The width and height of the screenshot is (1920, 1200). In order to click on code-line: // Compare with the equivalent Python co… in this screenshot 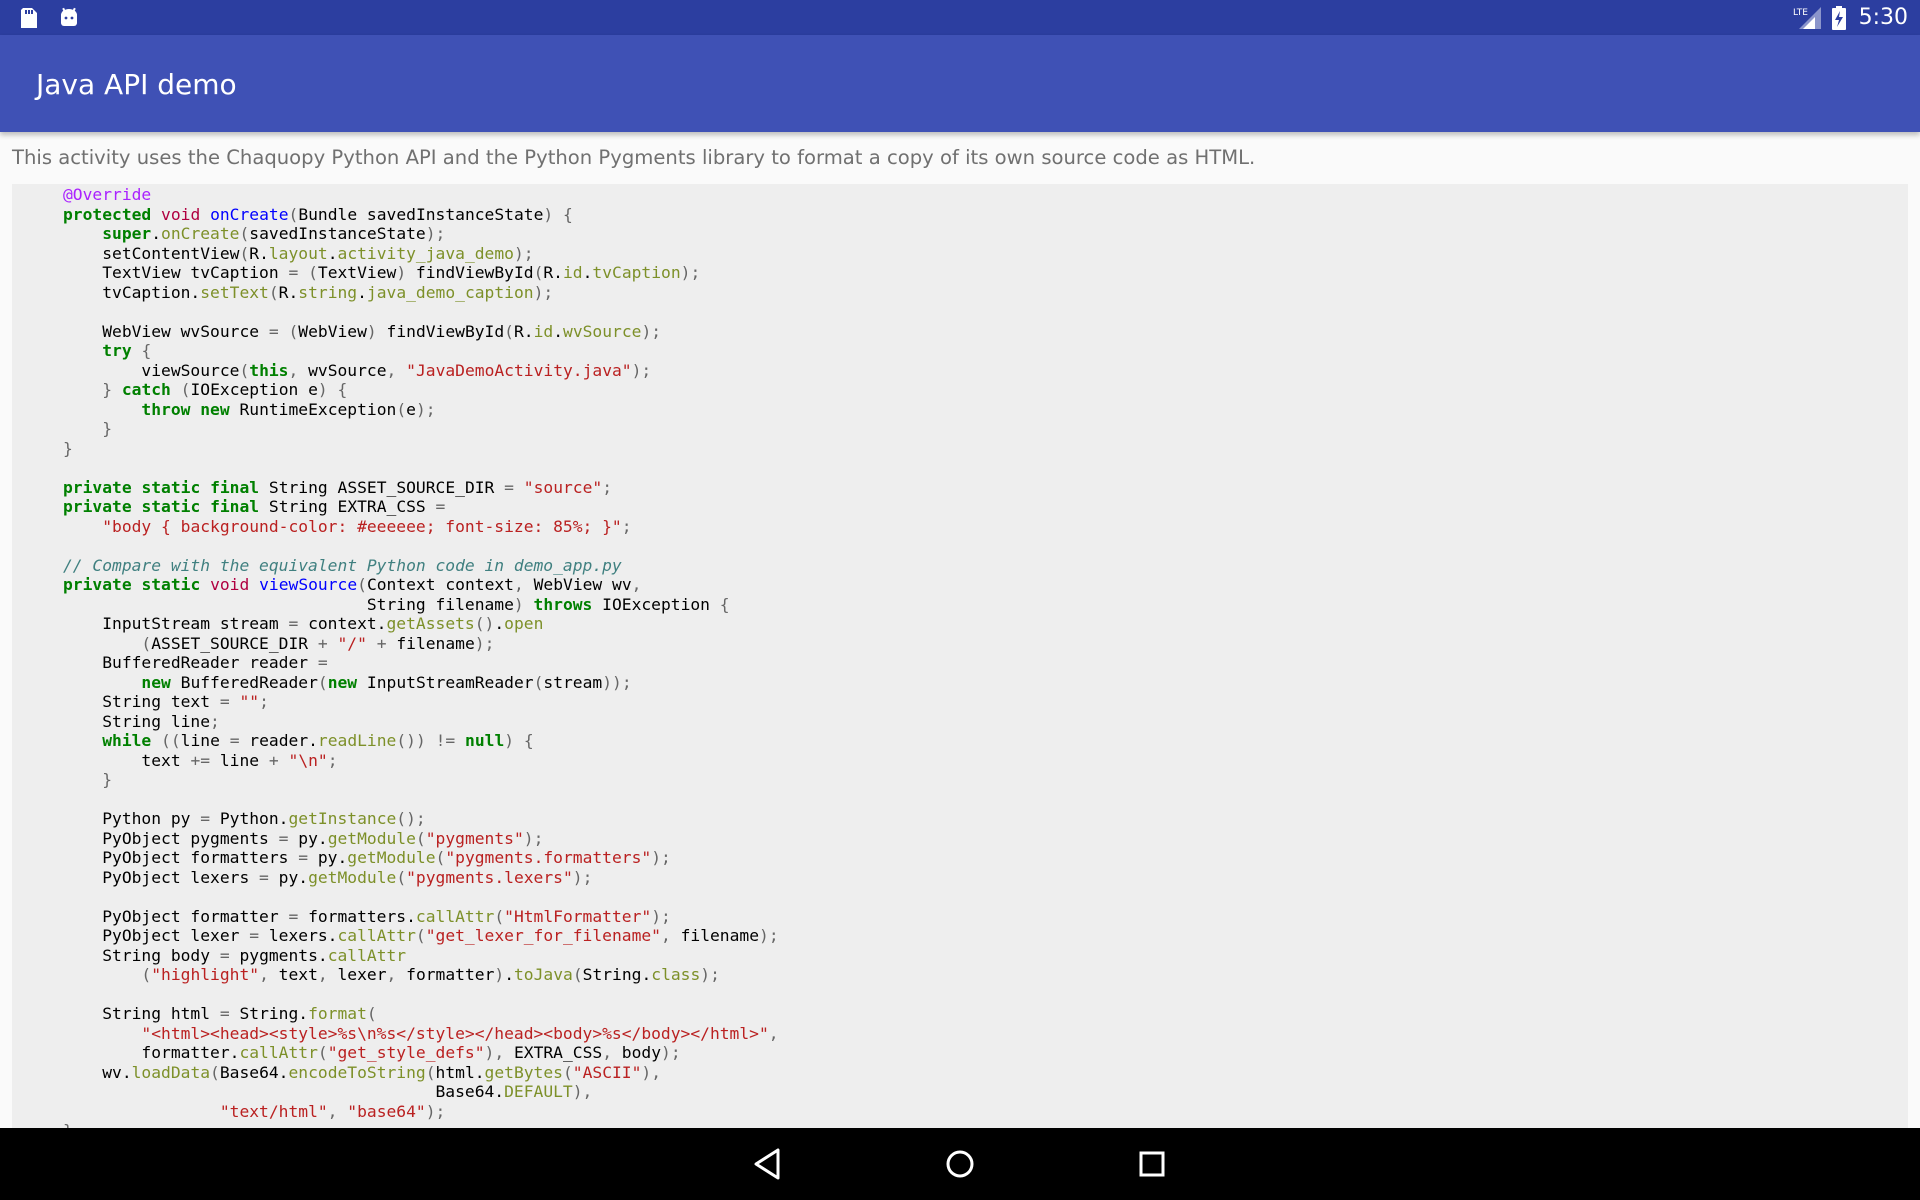, I will do `click(342, 565)`.